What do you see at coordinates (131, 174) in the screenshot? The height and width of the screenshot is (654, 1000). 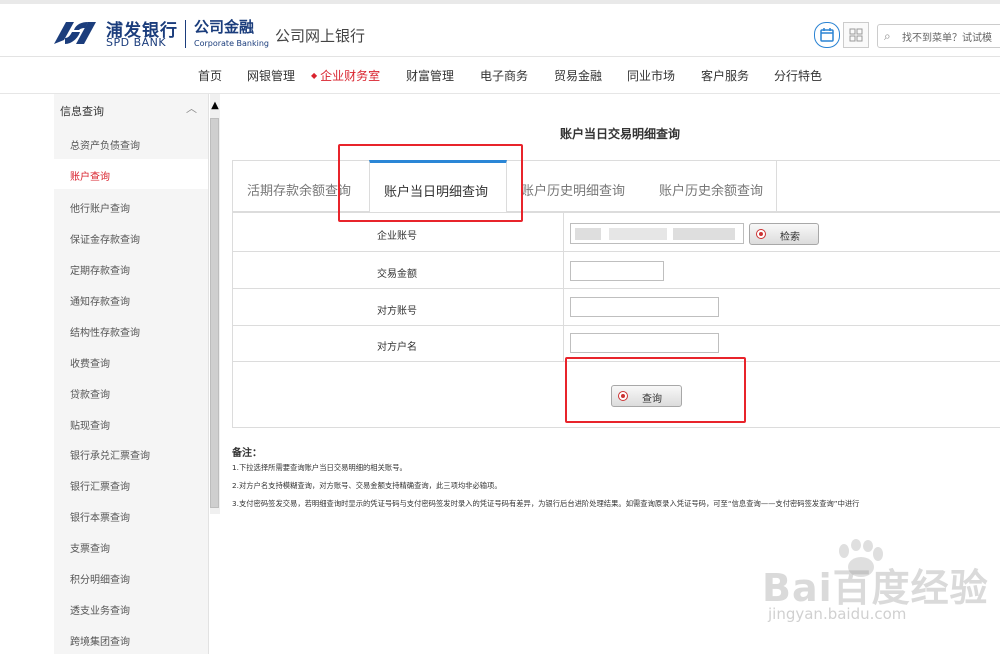 I see `sidebar-item-account-query: 账户查询` at bounding box center [131, 174].